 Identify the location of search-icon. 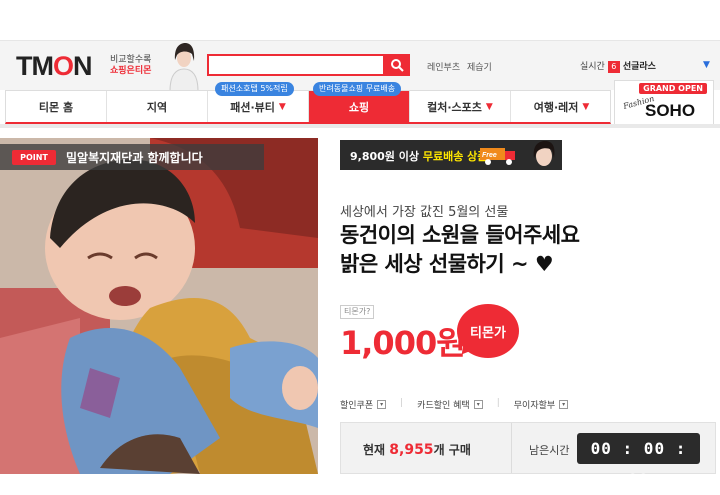
(397, 65).